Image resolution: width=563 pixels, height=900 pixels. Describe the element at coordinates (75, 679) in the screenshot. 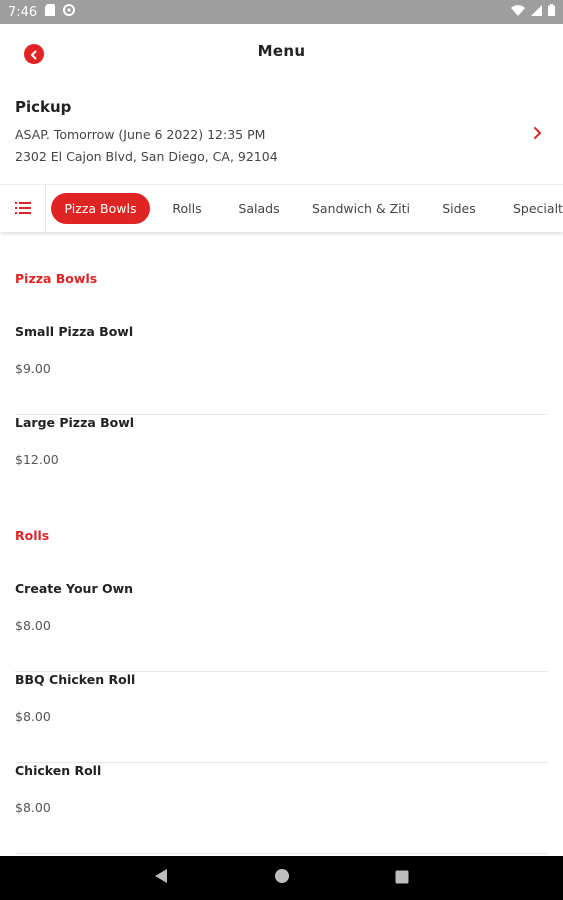

I see `menu-item-name: BBQ Chicken Roll` at that location.